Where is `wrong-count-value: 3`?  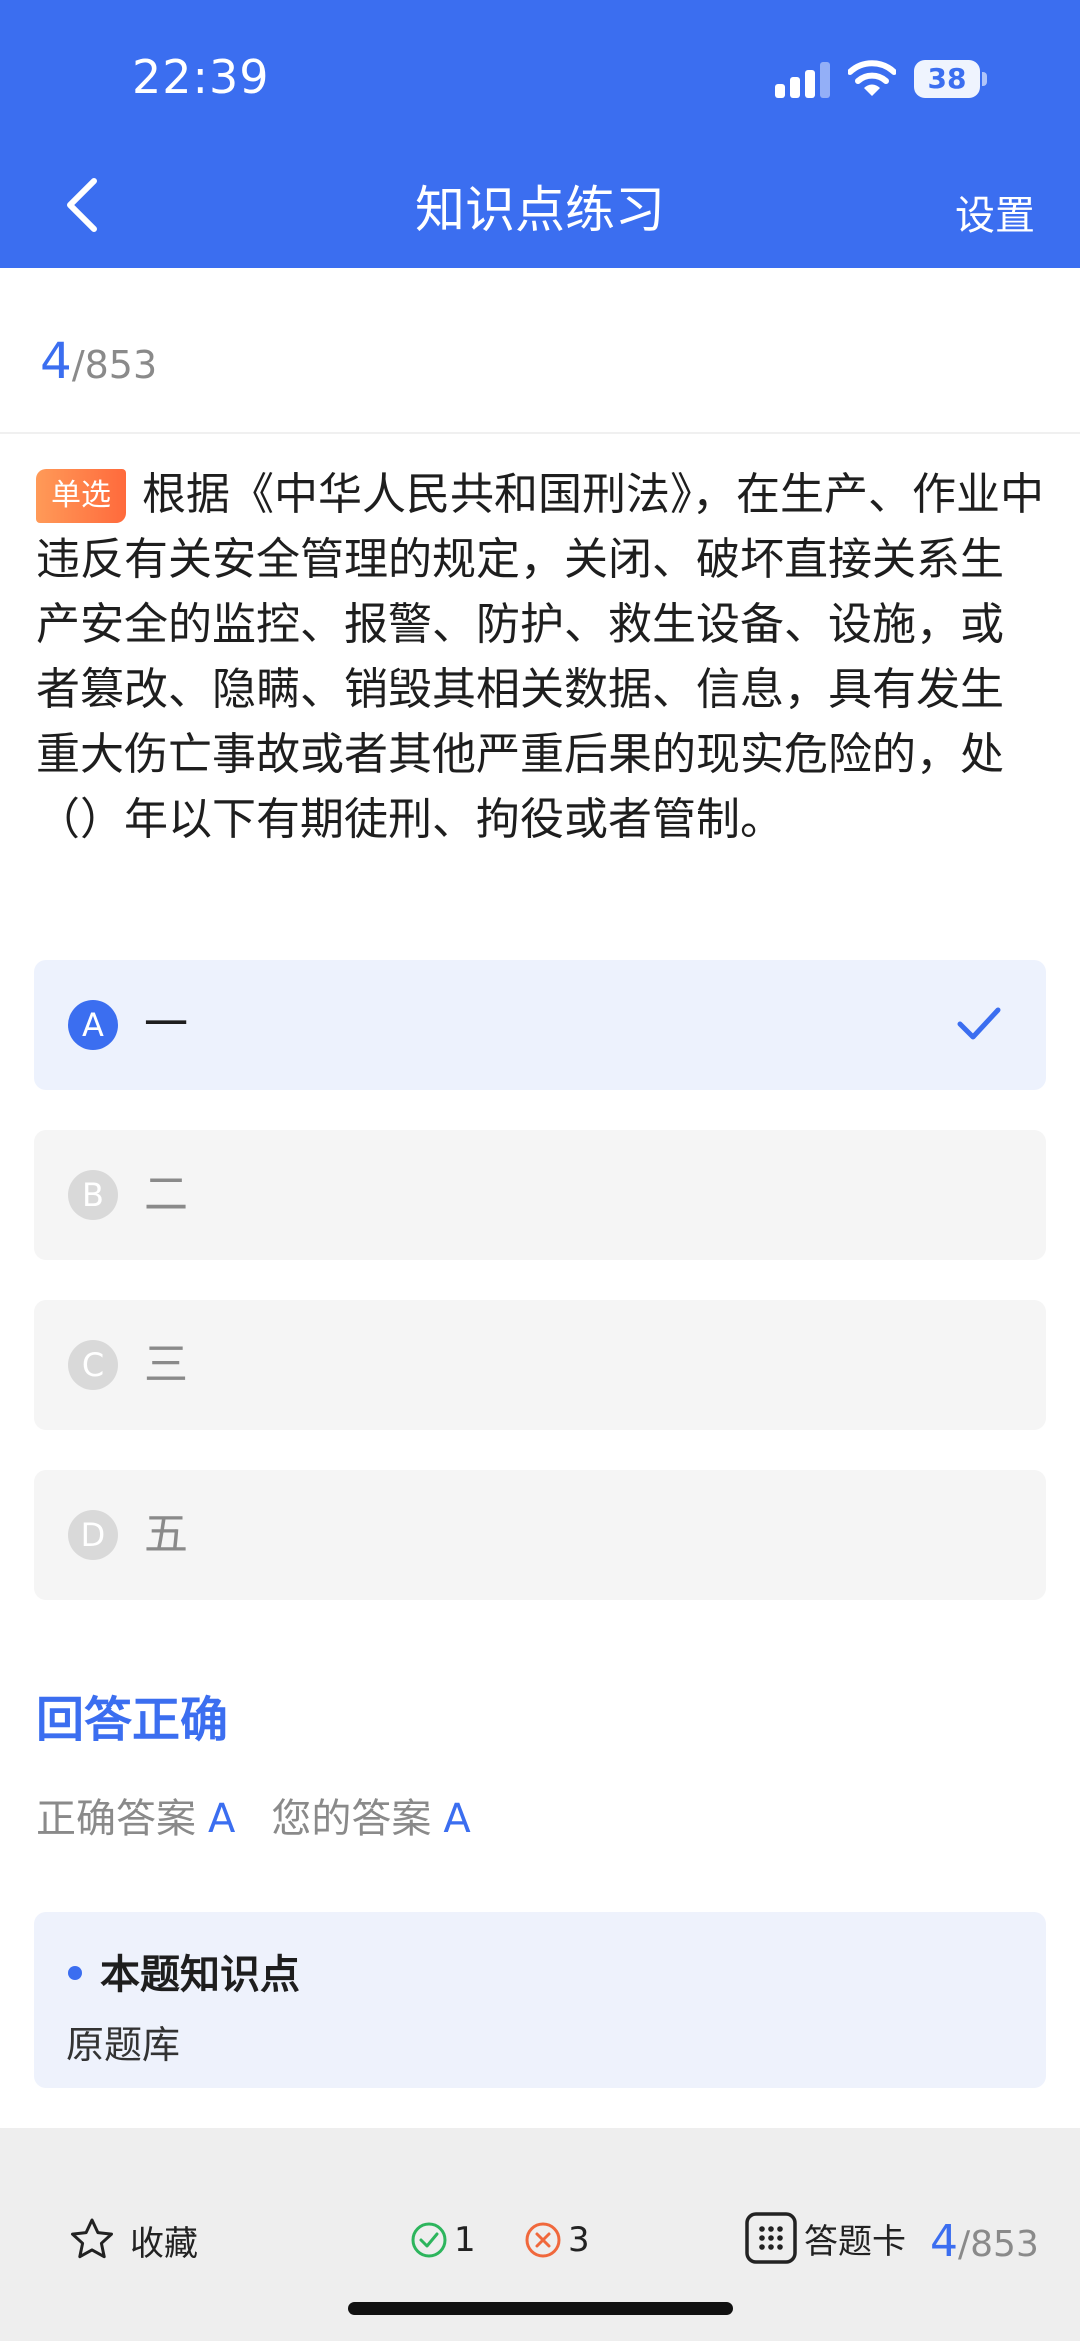 wrong-count-value: 3 is located at coordinates (579, 2240).